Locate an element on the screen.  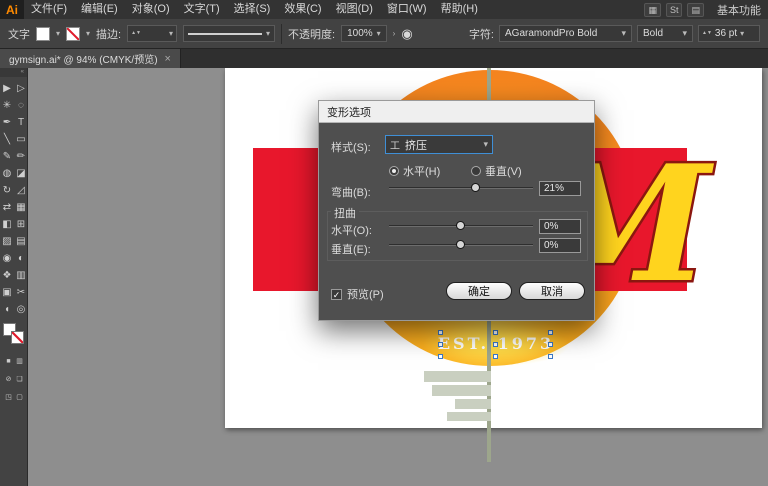
distort-vertical-slider is located at coordinates (461, 245).